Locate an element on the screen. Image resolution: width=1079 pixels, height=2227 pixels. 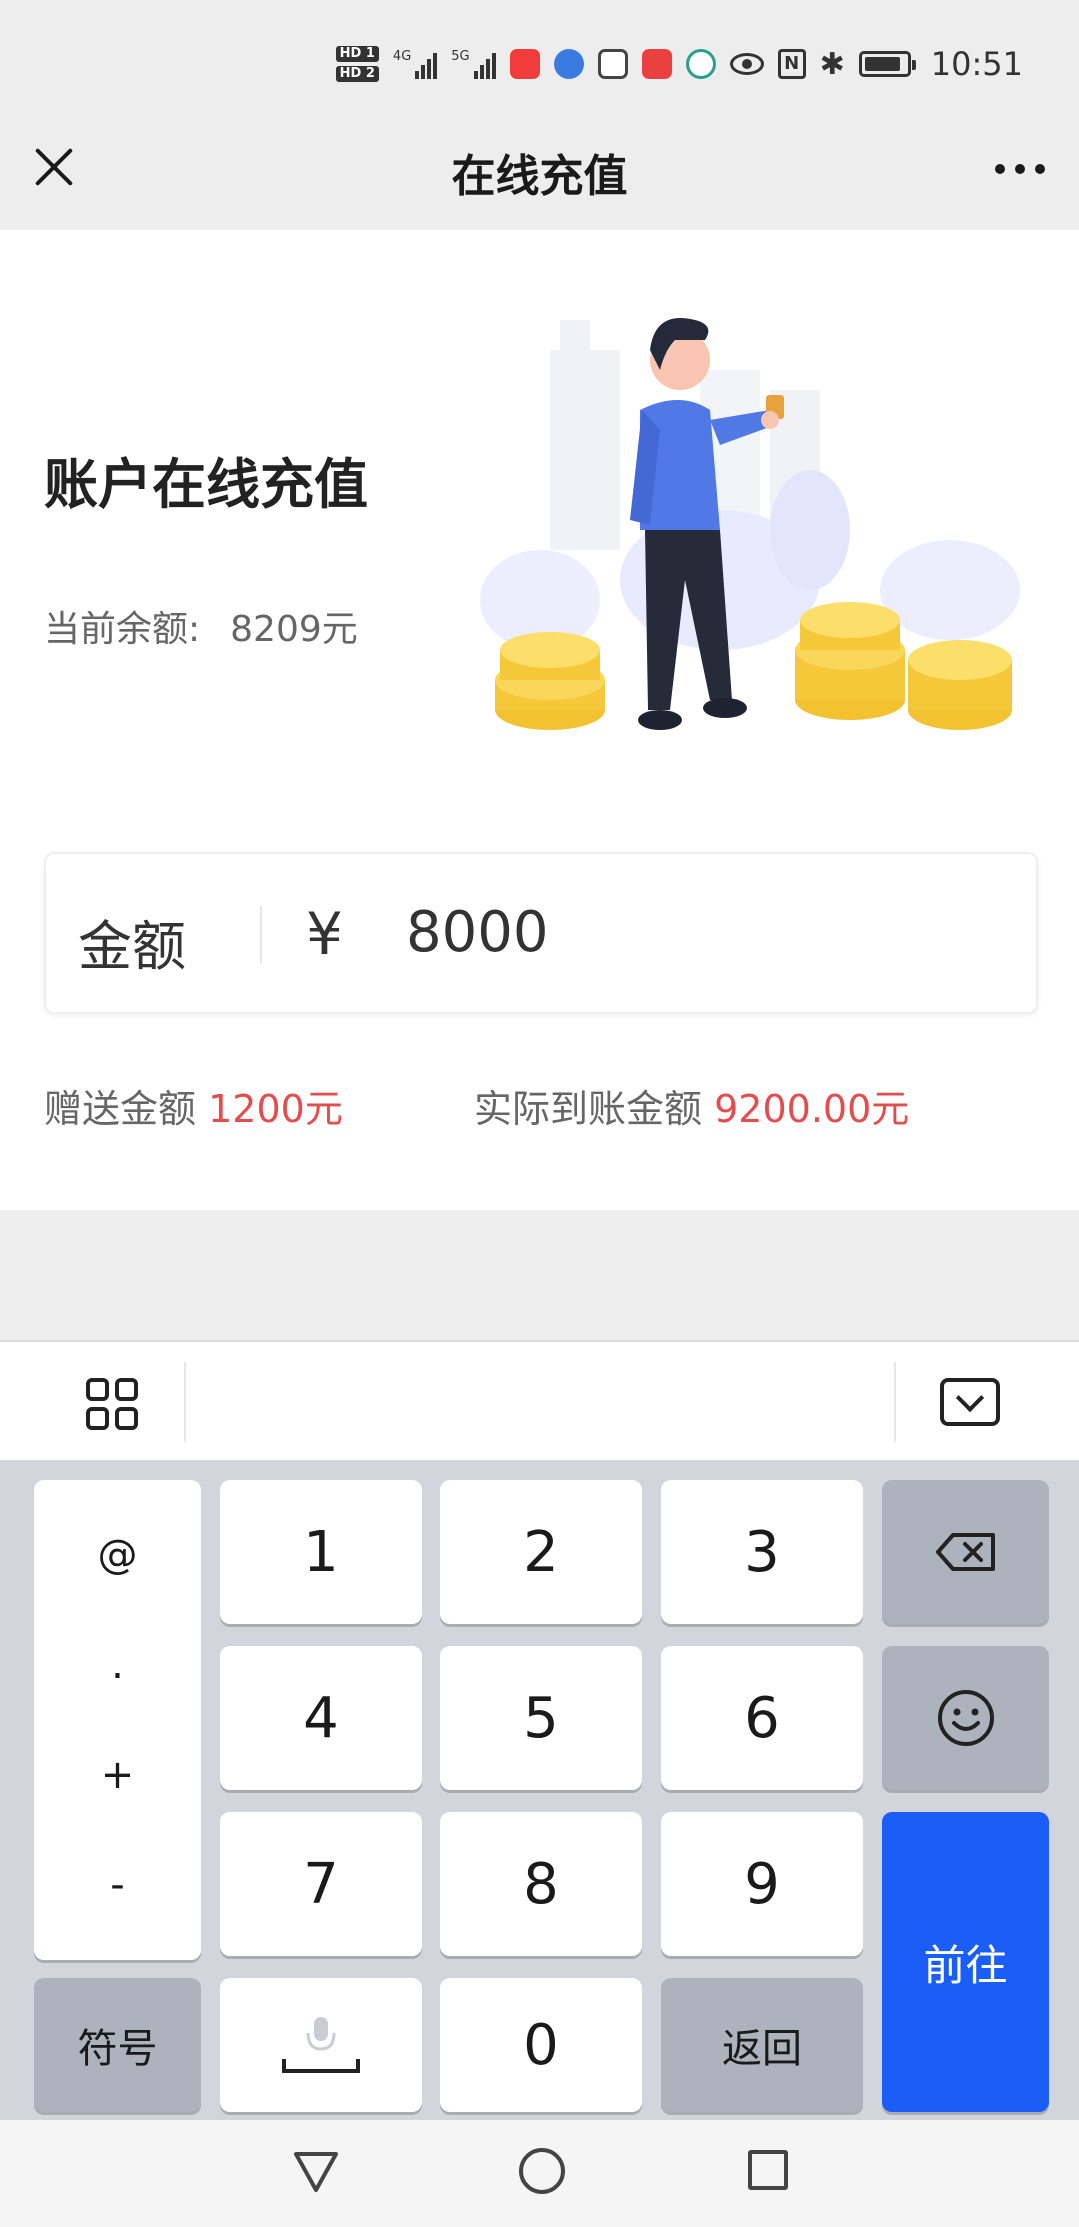
key-0: 0 is located at coordinates (541, 2045).